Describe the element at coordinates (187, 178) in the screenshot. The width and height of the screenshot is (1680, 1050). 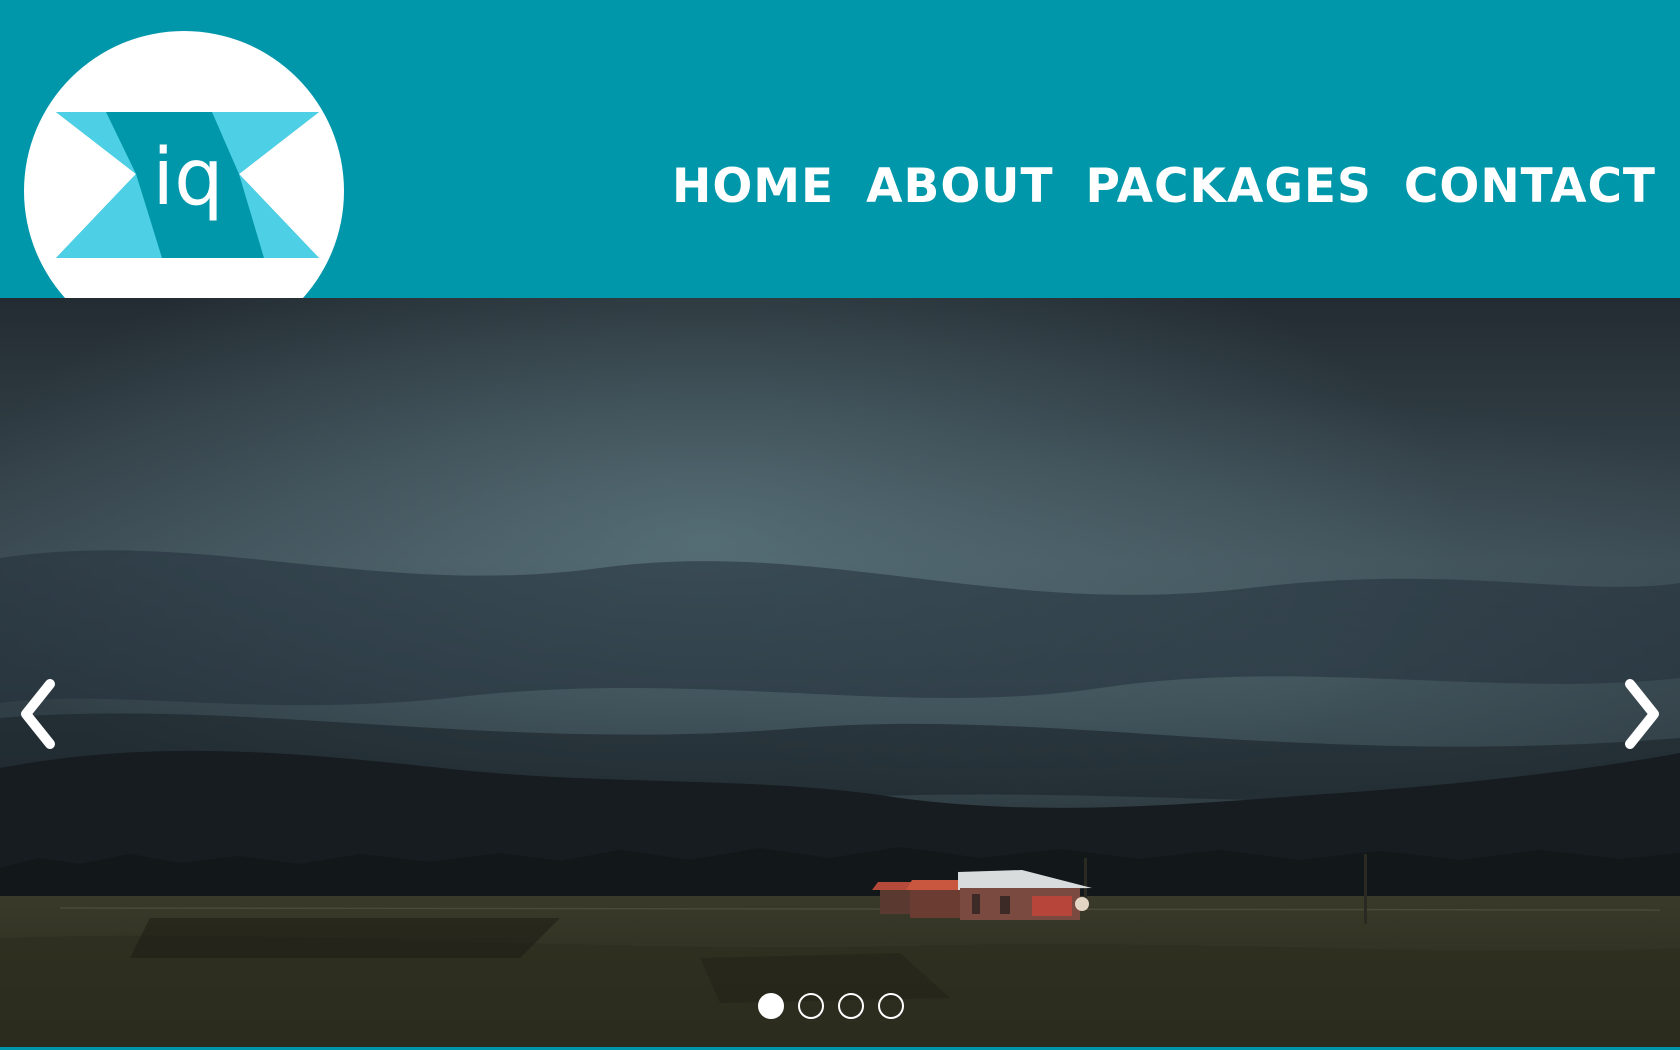
I see `logo-text: iq` at that location.